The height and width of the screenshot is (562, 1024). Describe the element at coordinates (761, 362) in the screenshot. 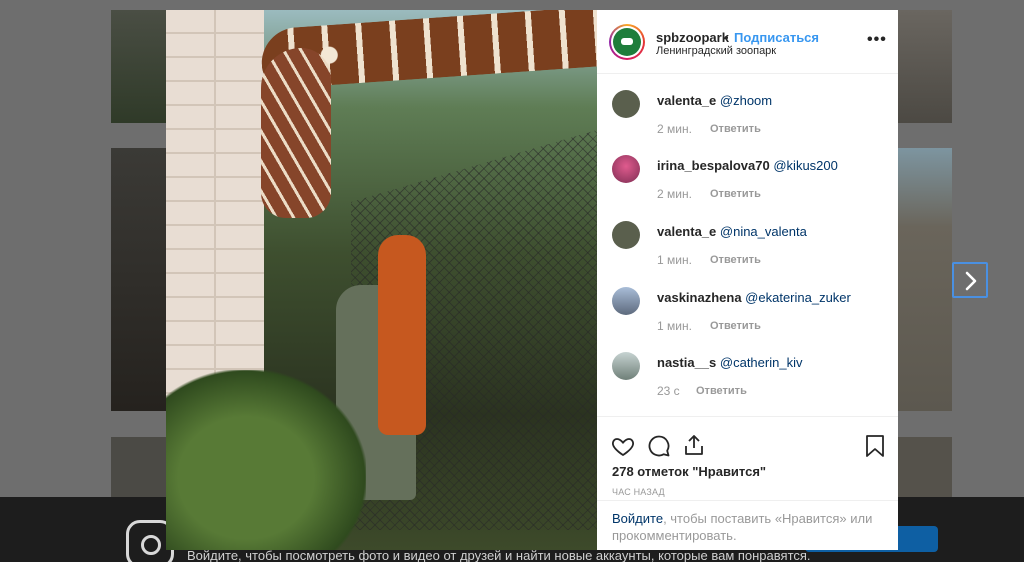

I see `comment-mention: @catherin_kiv` at that location.